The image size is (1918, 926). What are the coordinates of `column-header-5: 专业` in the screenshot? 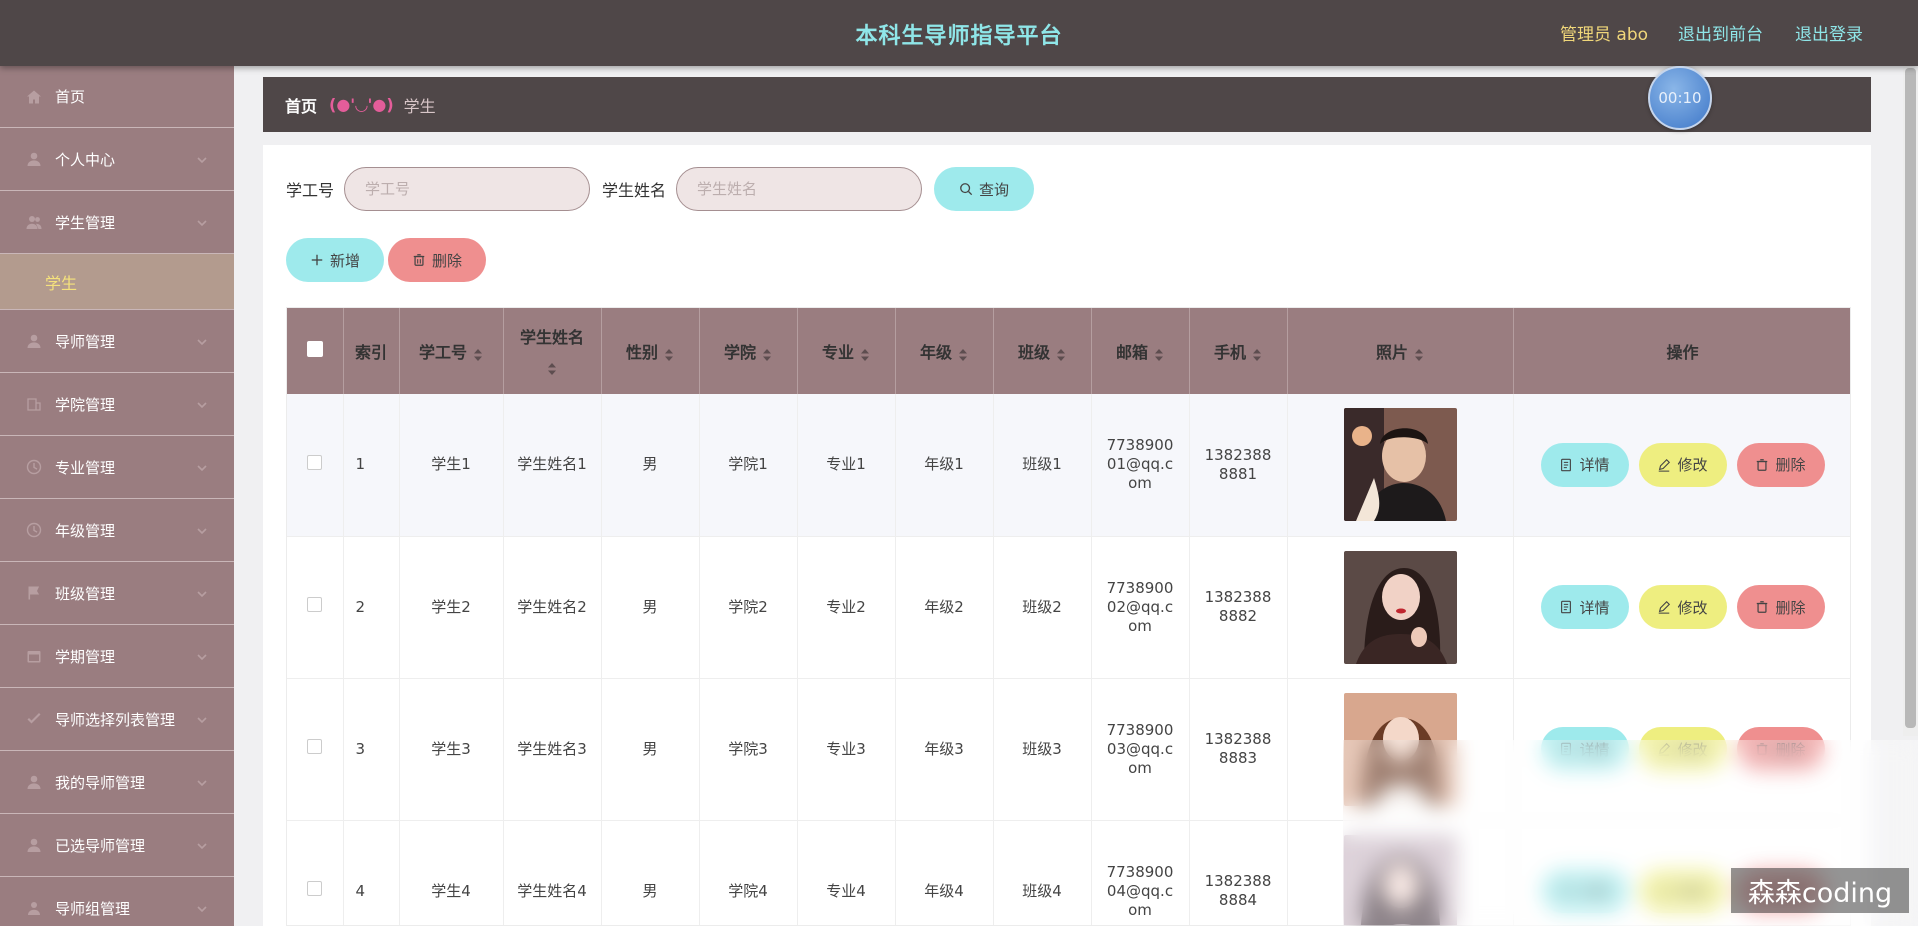 It's located at (846, 351).